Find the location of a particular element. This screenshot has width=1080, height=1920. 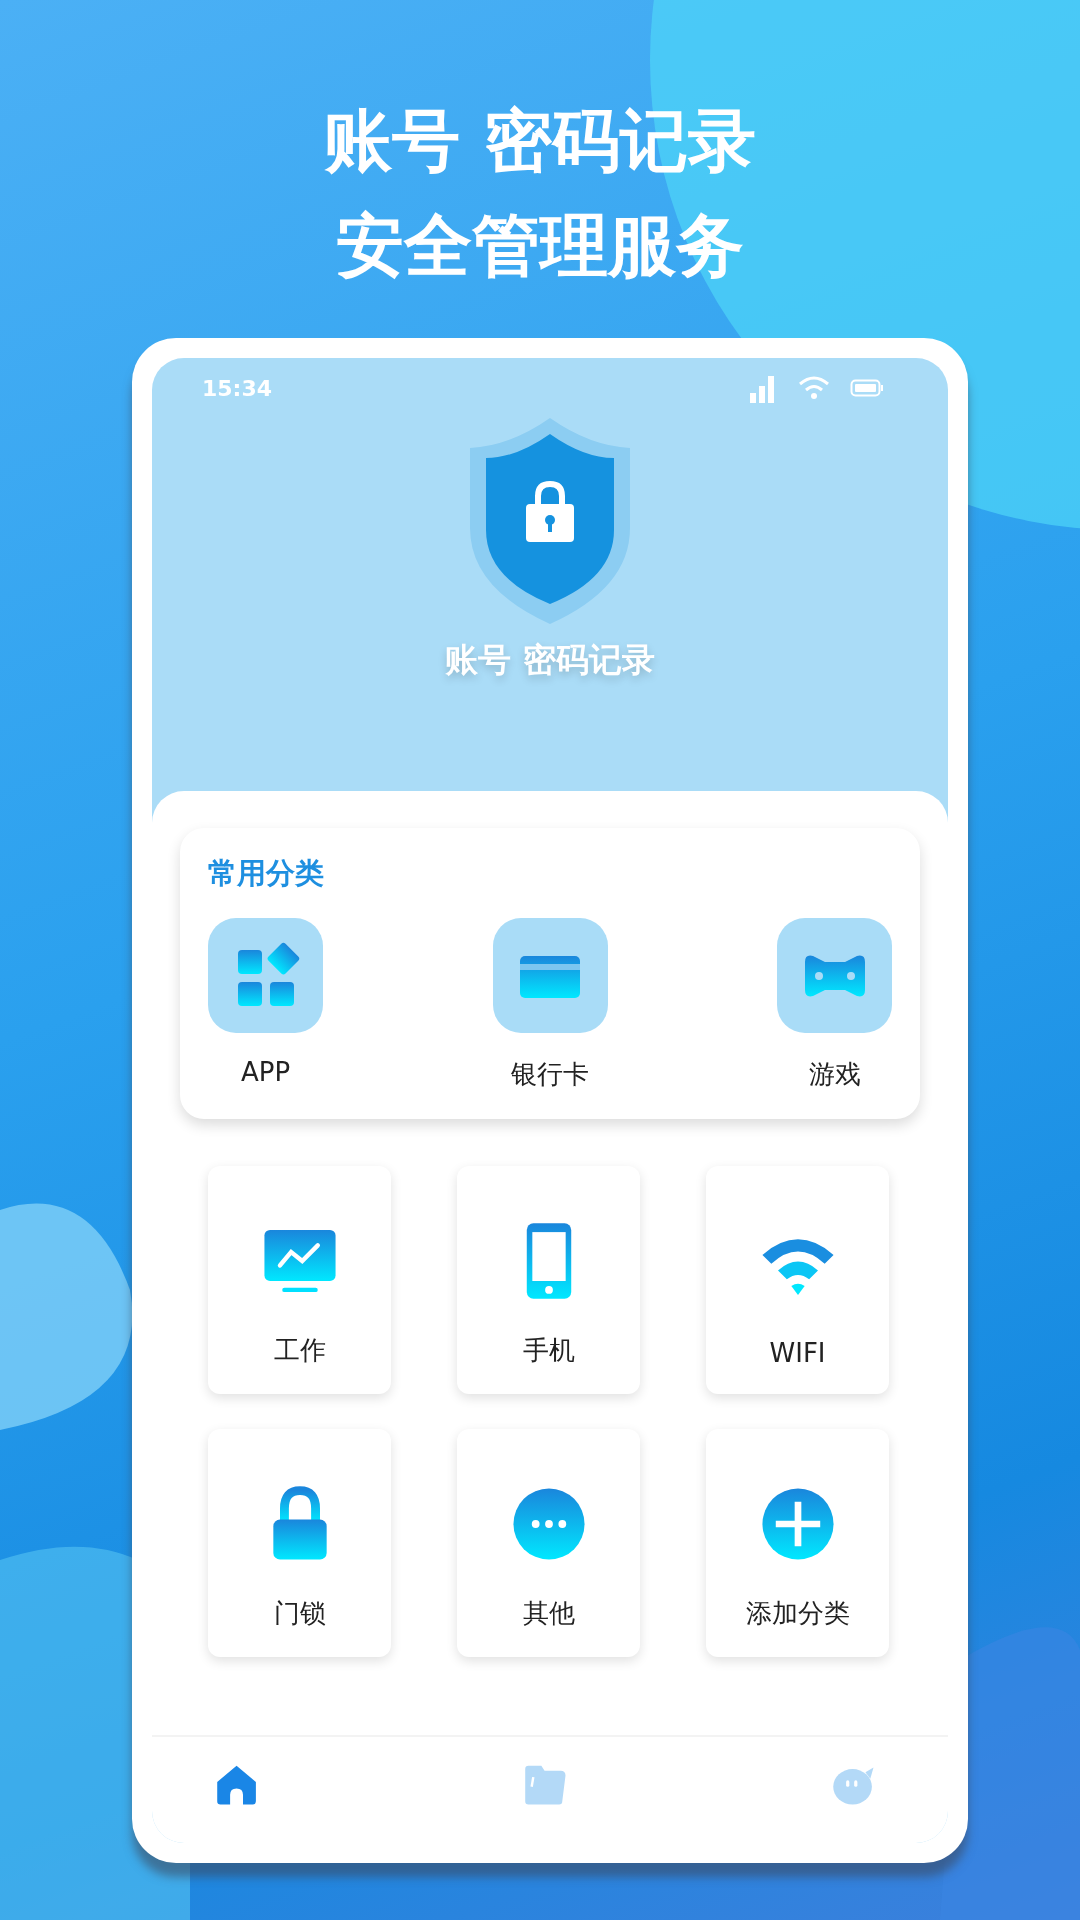

app-title: 账号 密码记录 is located at coordinates (550, 660).